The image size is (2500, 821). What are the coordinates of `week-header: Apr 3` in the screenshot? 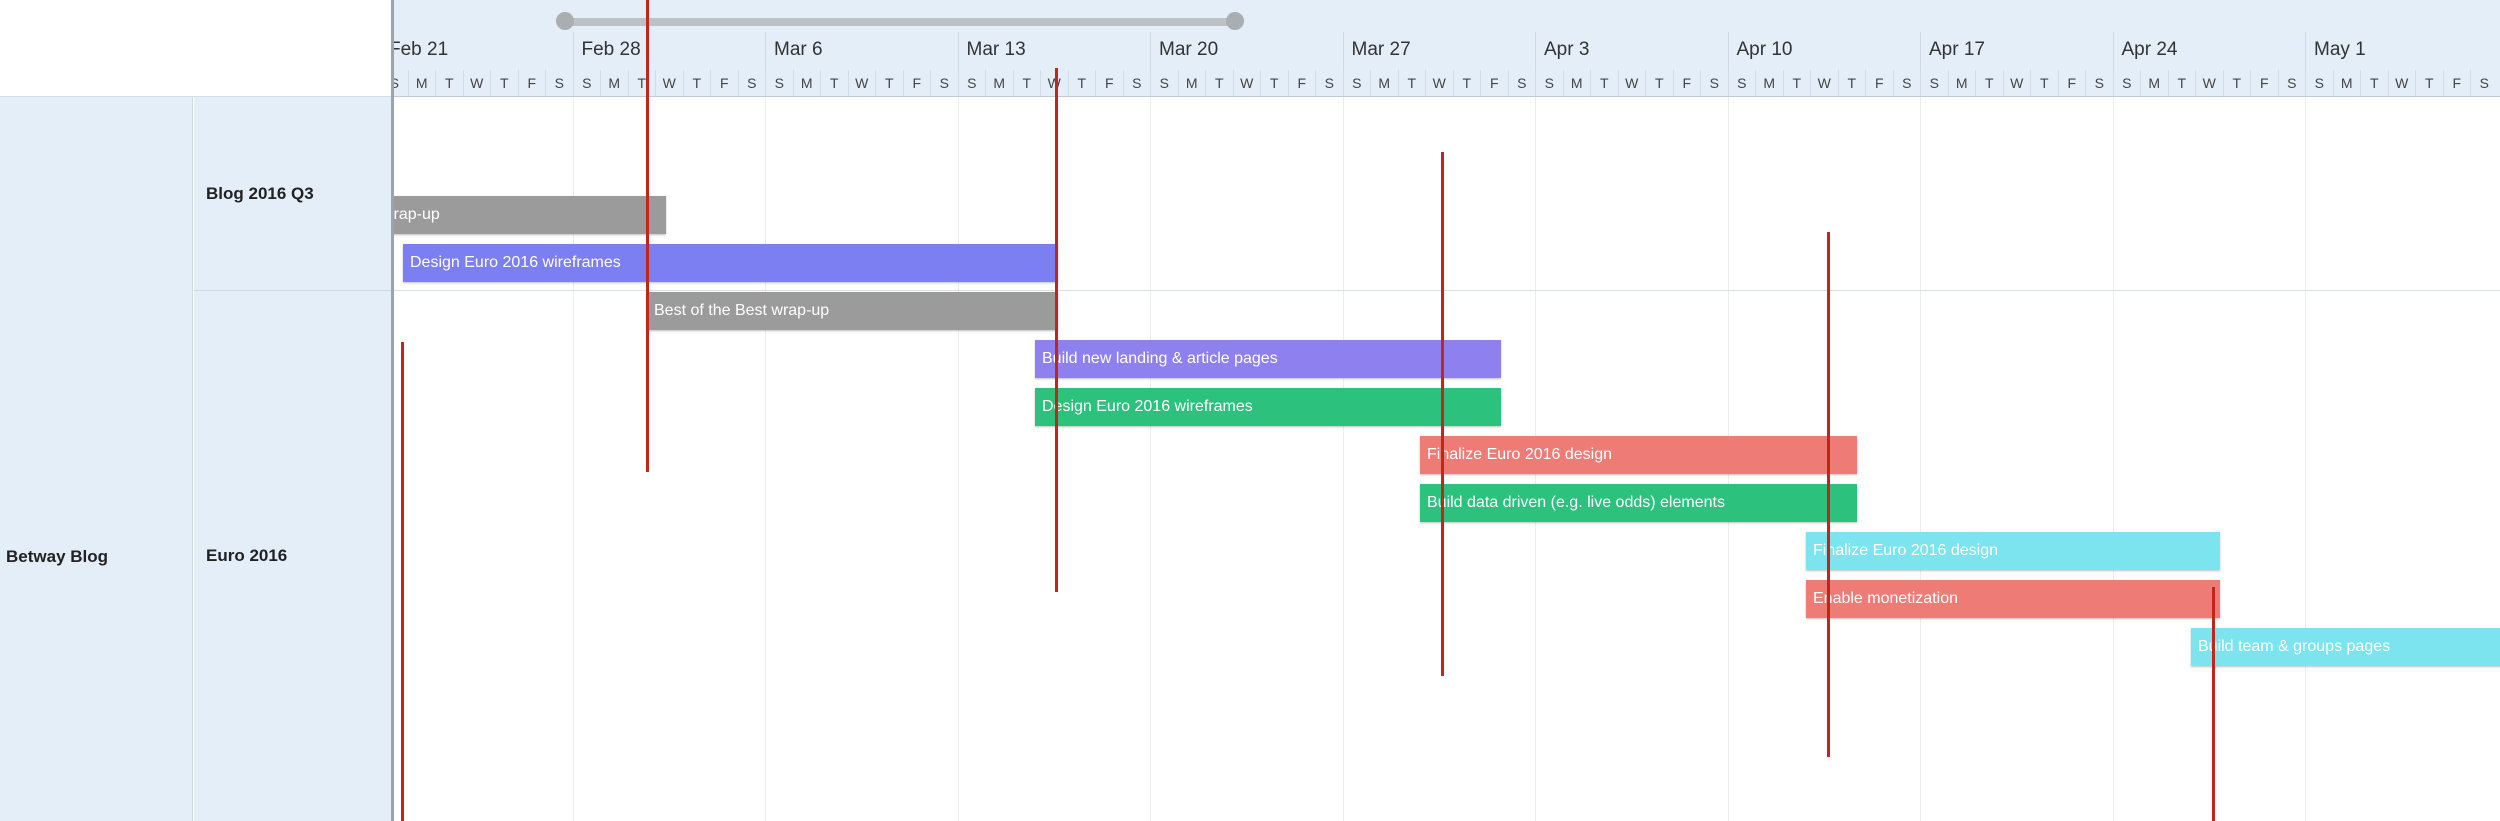 It's located at (1631, 51).